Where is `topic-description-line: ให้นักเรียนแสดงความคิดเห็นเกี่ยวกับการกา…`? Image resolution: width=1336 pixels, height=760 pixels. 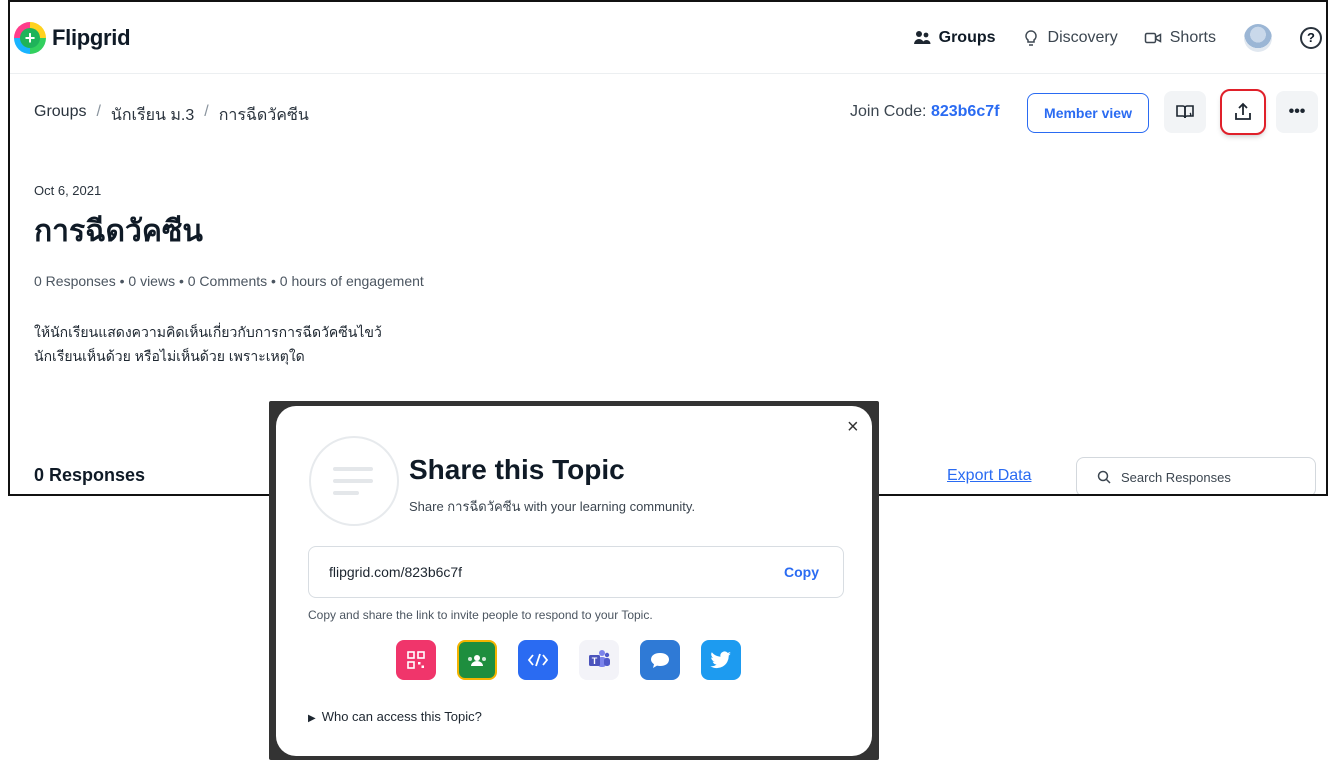
topic-description-line: ให้นักเรียนแสดงความคิดเห็นเกี่ยวกับการกา… is located at coordinates (208, 332).